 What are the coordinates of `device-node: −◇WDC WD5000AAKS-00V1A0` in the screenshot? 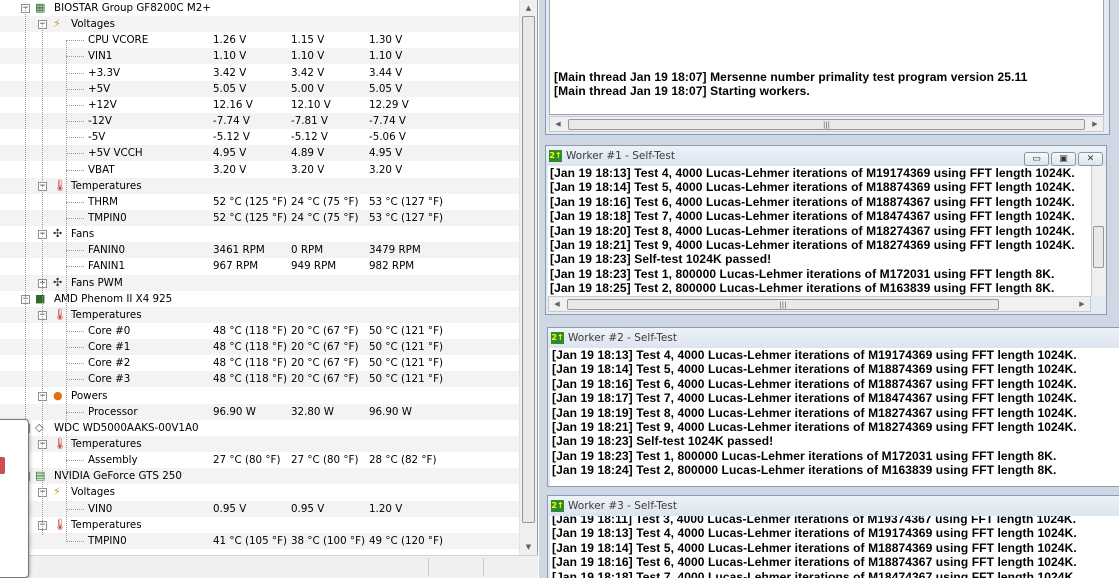 It's located at (259, 428).